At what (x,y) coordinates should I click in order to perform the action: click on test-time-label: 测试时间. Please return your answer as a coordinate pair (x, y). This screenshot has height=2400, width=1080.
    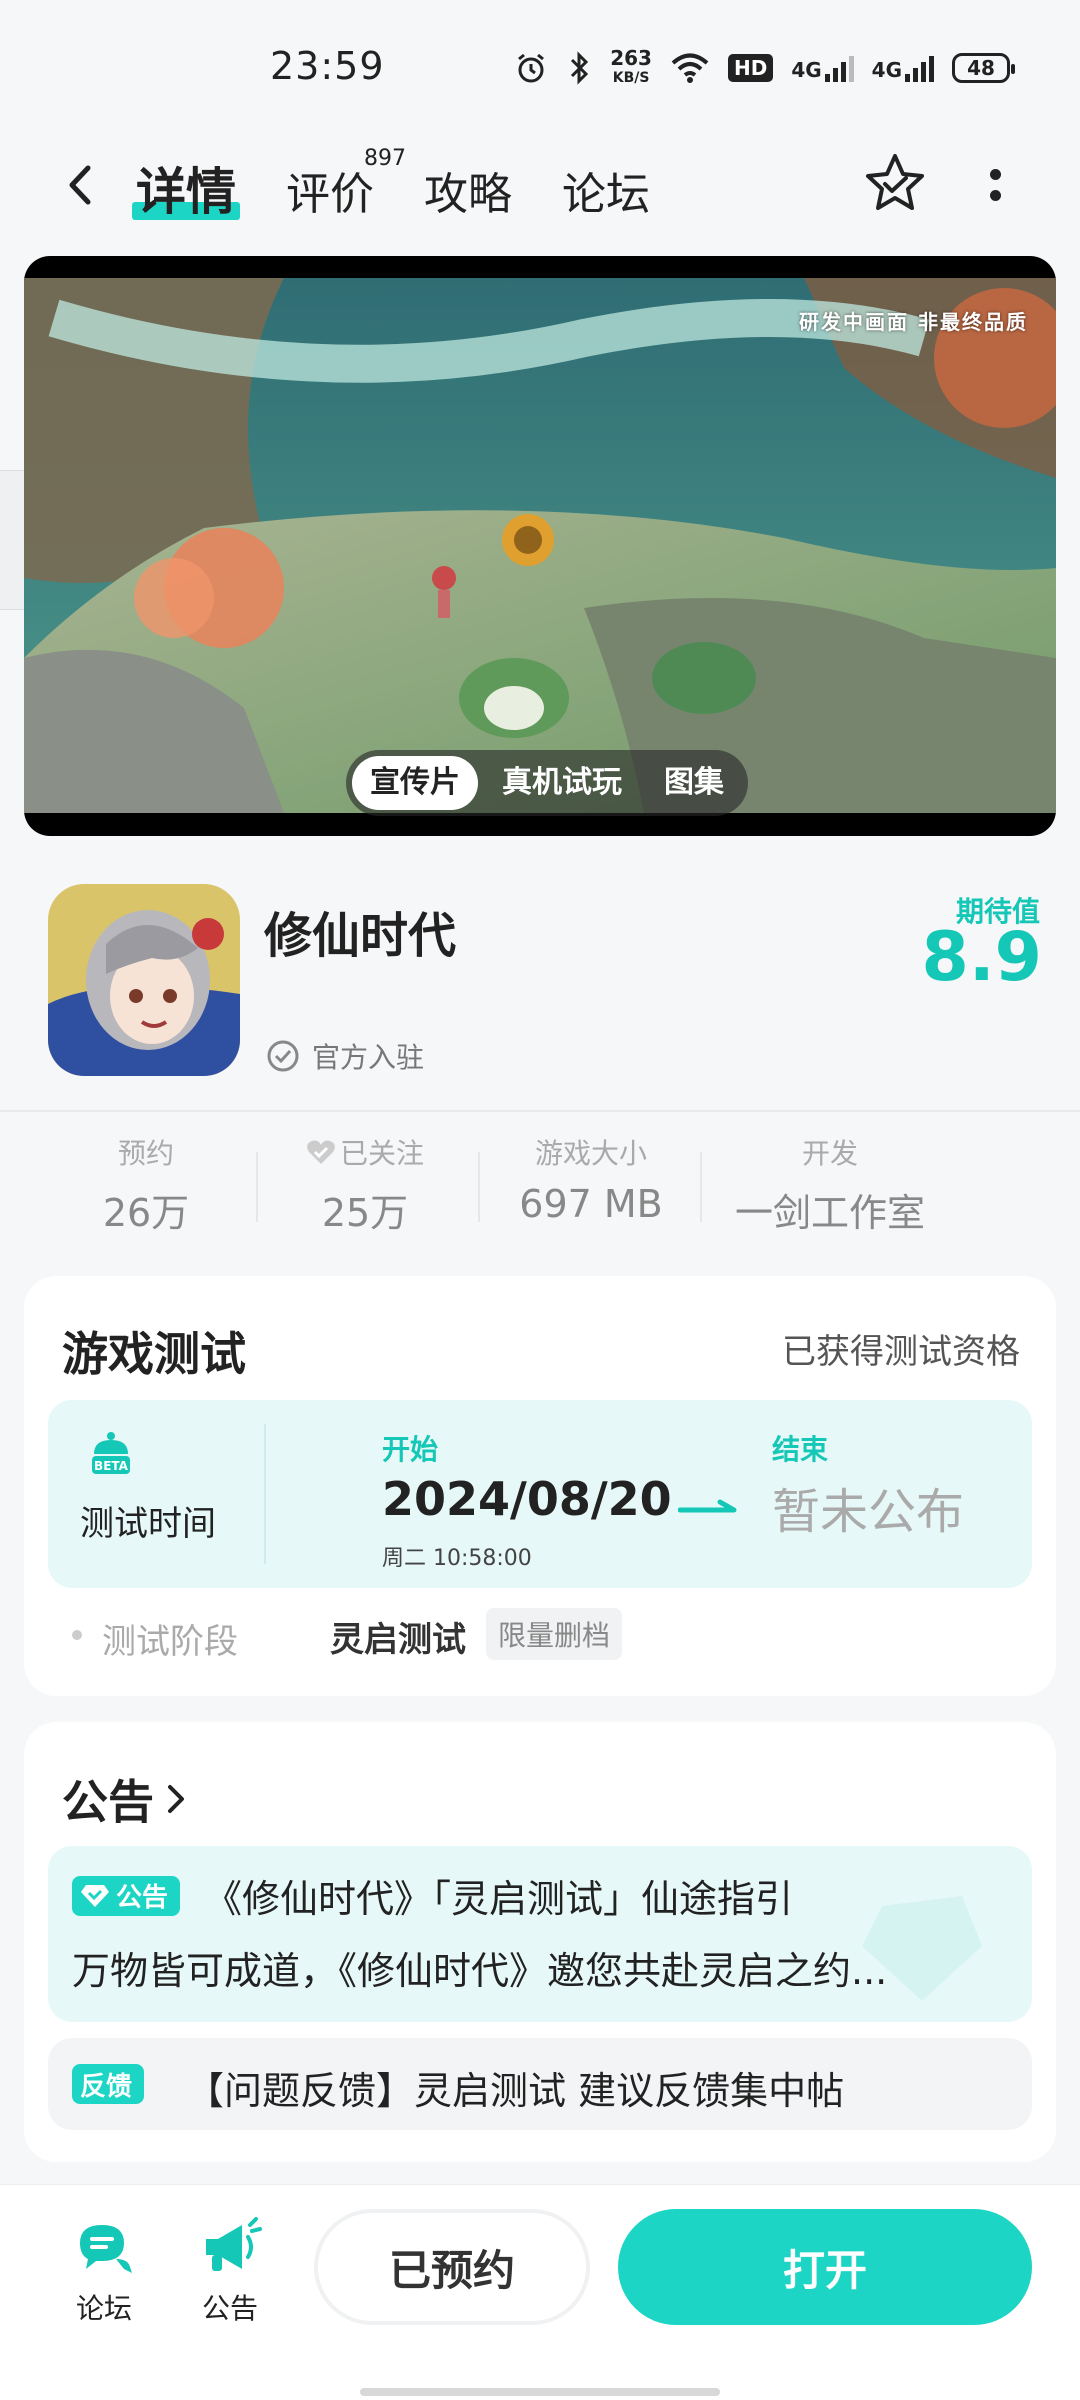
    Looking at the image, I should click on (148, 1524).